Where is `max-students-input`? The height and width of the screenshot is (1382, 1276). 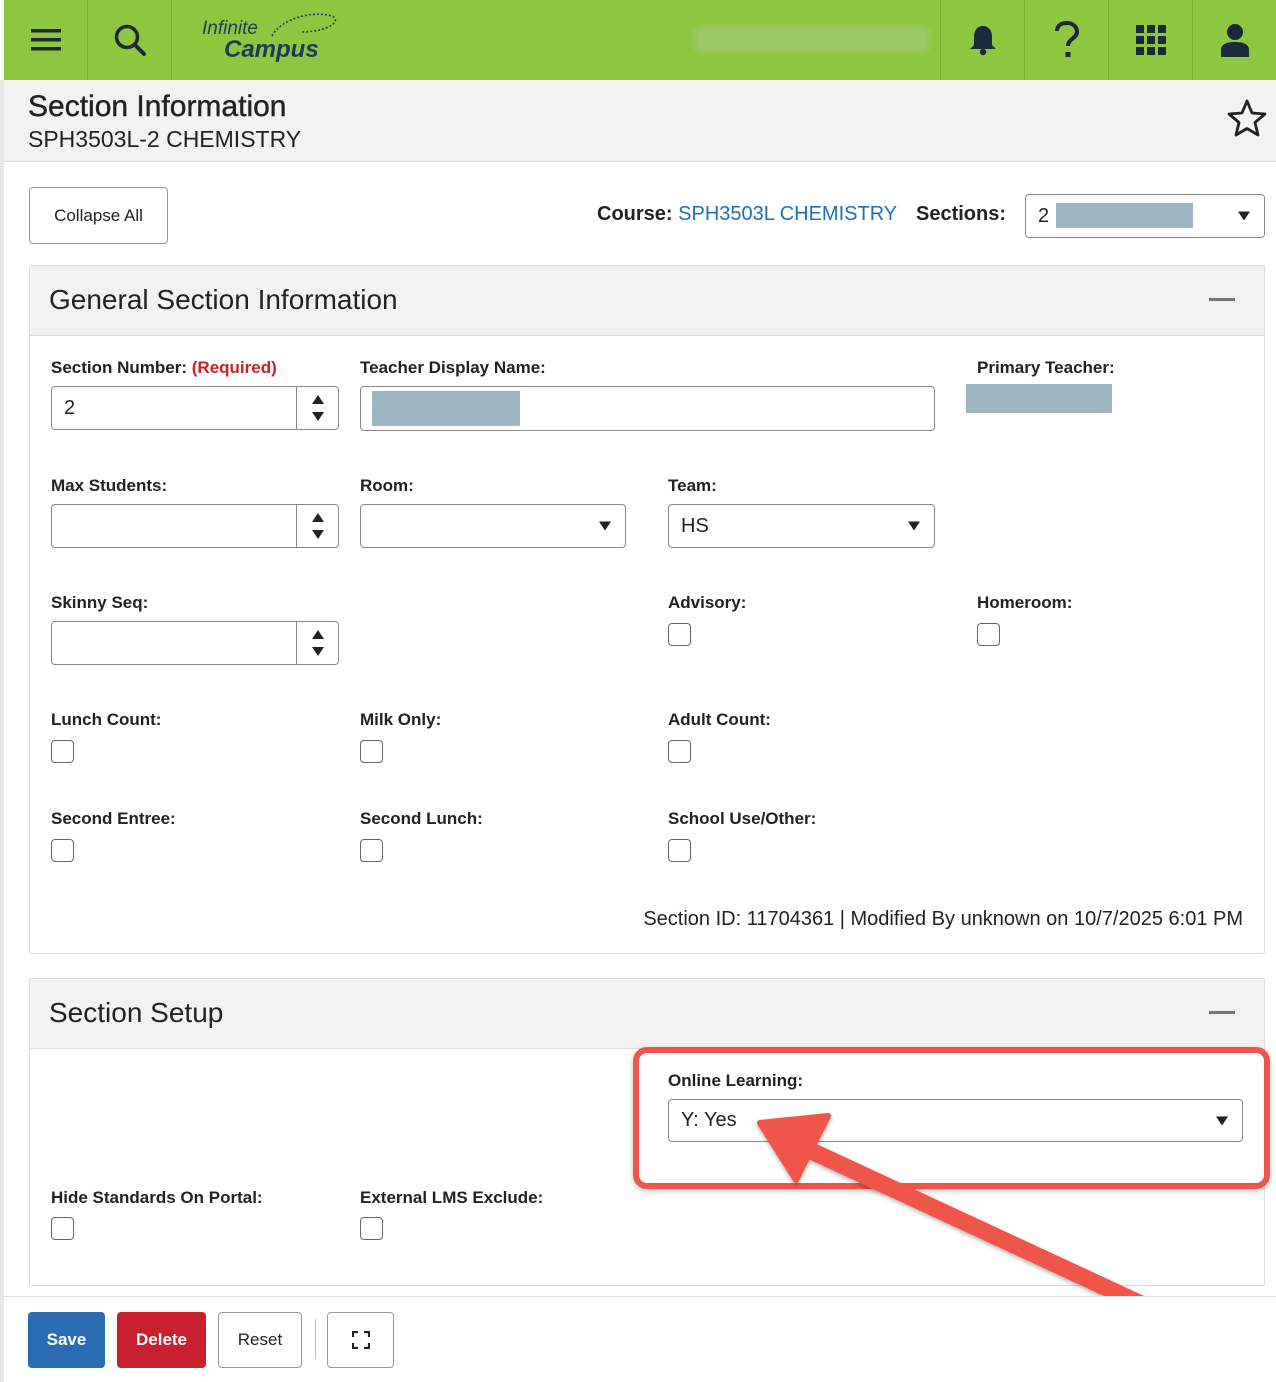 max-students-input is located at coordinates (195, 526).